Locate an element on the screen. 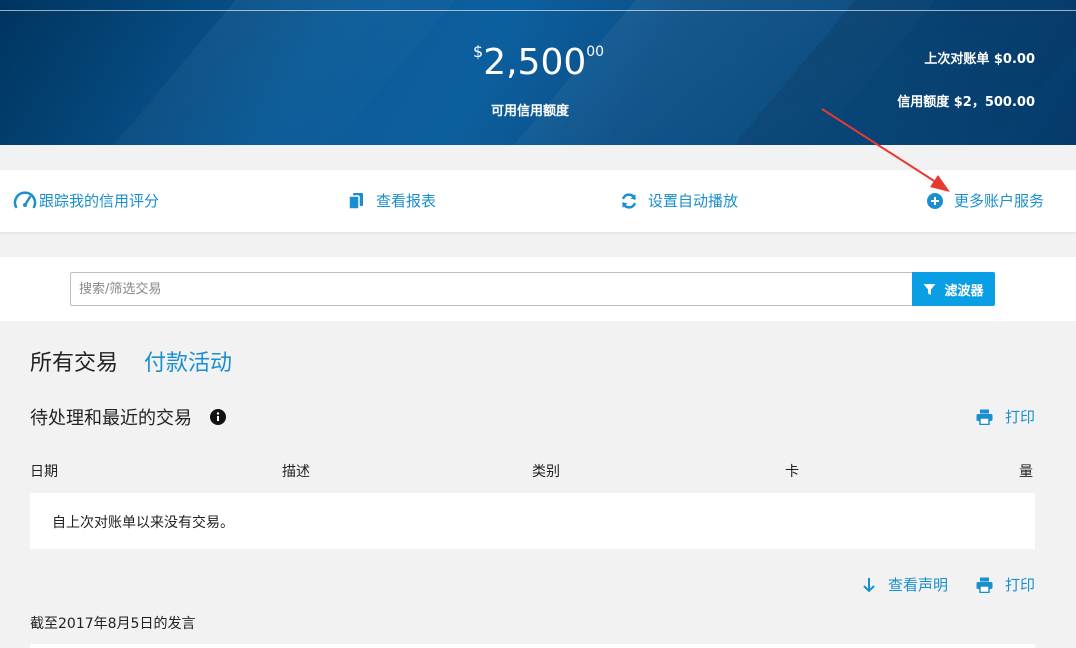 Image resolution: width=1076 pixels, height=648 pixels. column-header-category: 类别 is located at coordinates (546, 471).